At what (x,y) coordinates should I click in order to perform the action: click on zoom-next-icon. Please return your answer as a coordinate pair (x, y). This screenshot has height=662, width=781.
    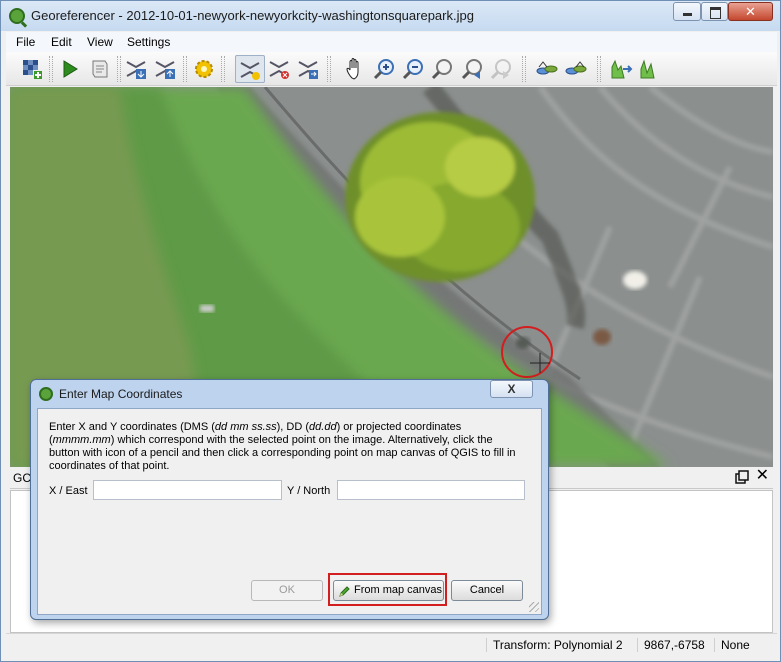
    Looking at the image, I should click on (500, 69).